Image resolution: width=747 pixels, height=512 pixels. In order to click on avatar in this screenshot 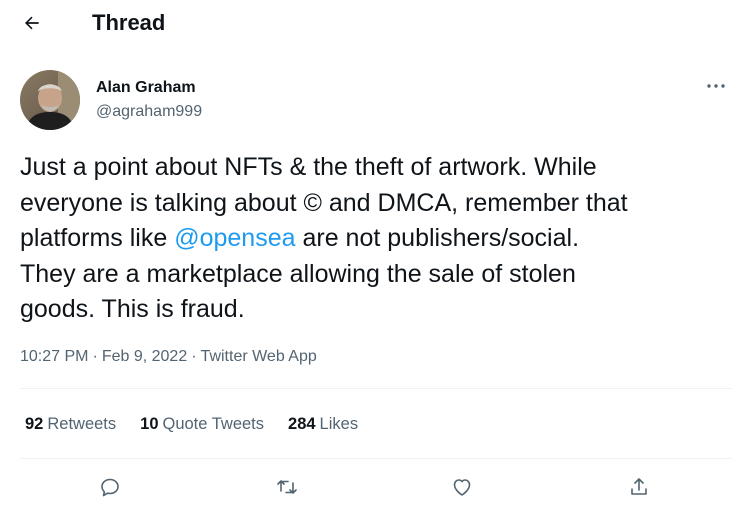, I will do `click(50, 100)`.